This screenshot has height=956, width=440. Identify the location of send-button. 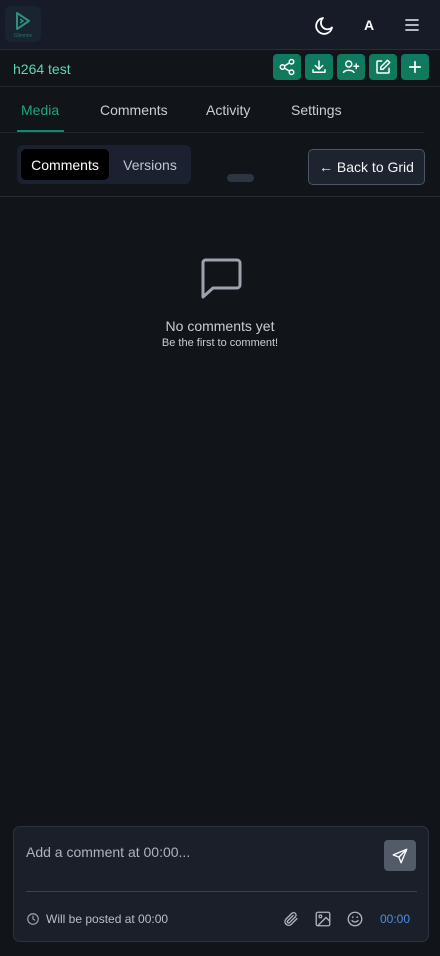
(400, 855).